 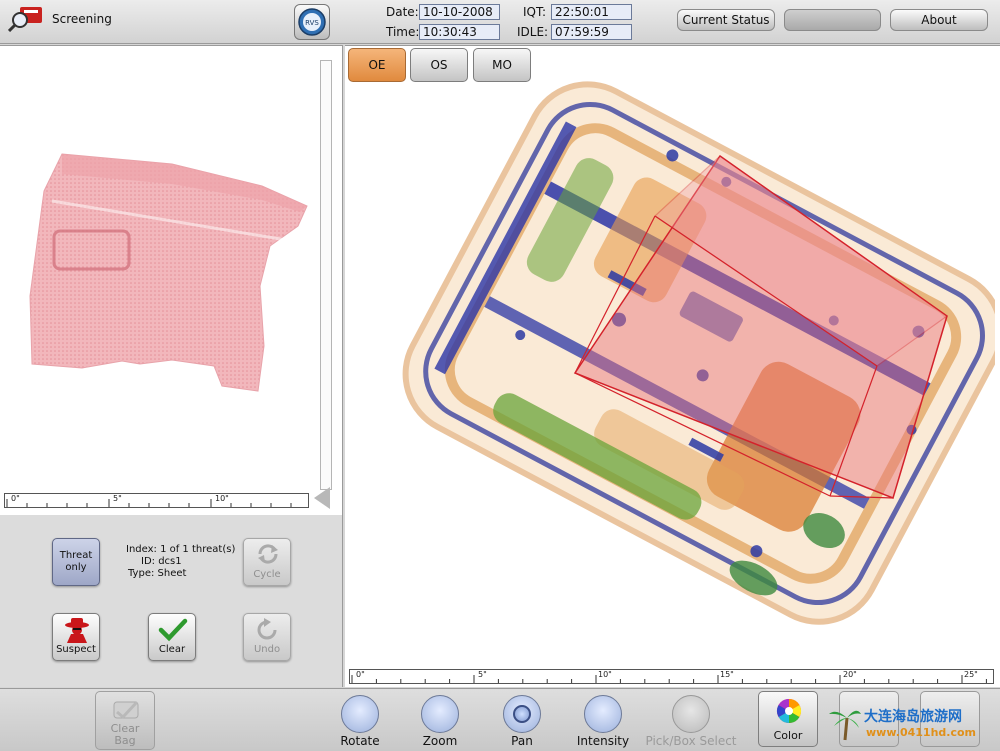 I want to click on threat-only-toggle: Threat only, so click(x=76, y=562).